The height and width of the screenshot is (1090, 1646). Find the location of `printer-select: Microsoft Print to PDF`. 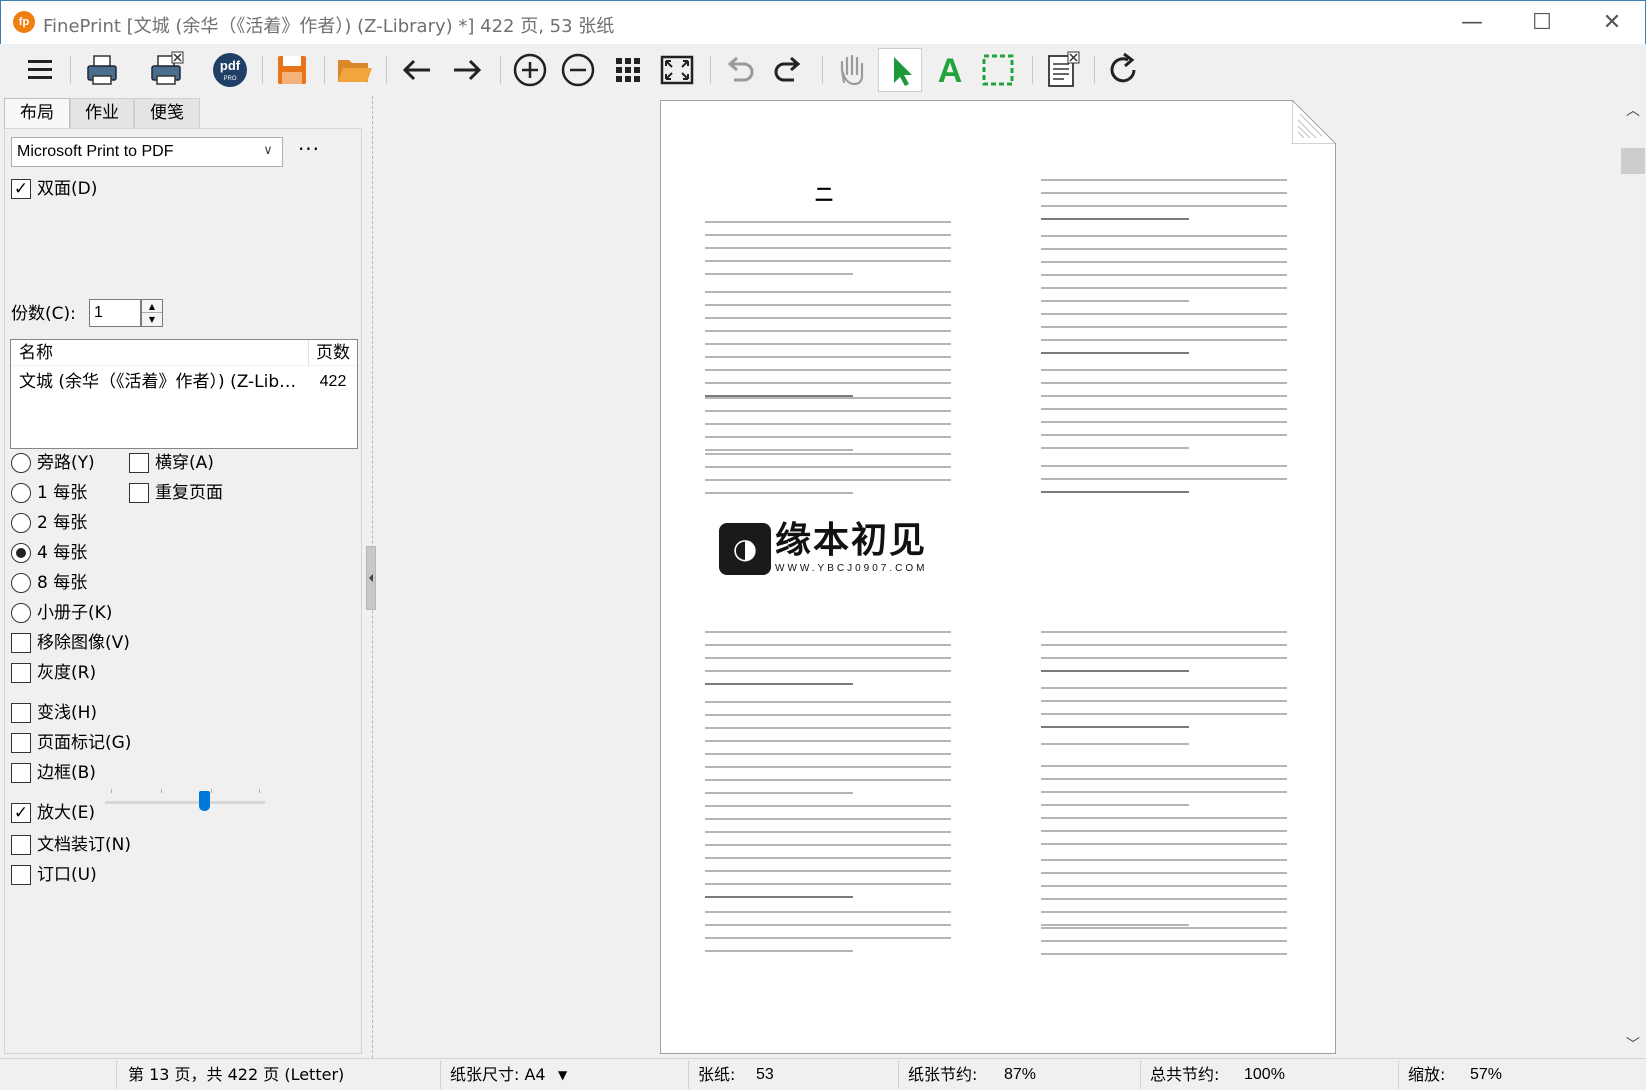

printer-select: Microsoft Print to PDF is located at coordinates (147, 152).